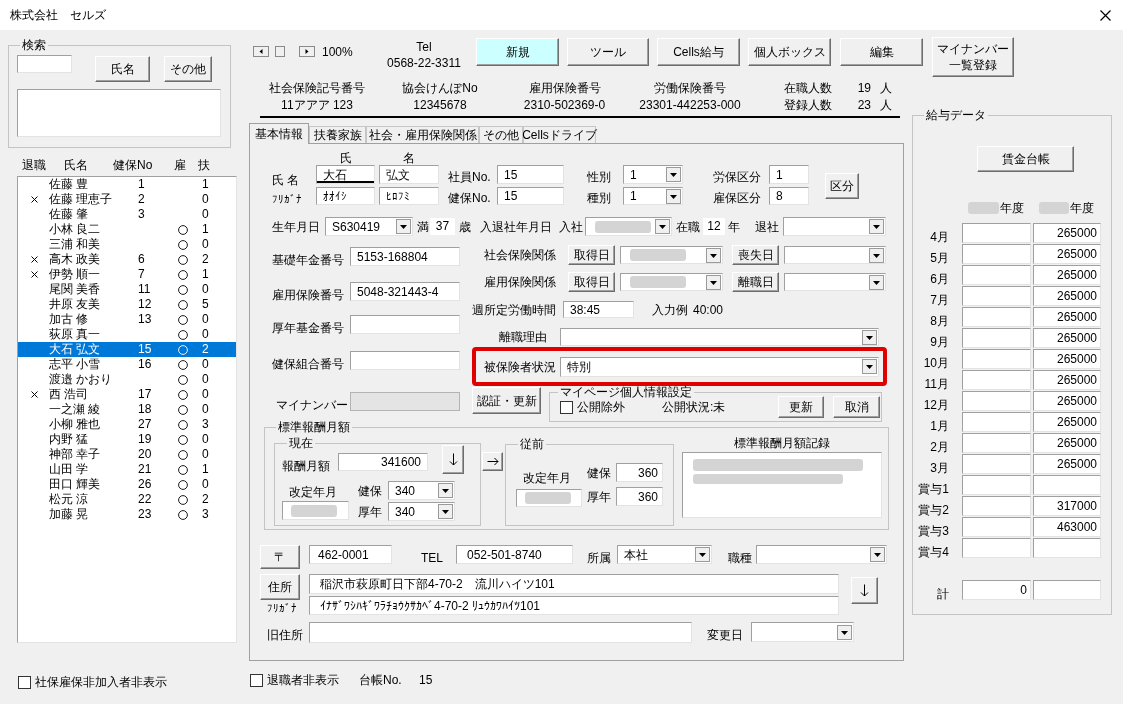 Image resolution: width=1123 pixels, height=704 pixels. What do you see at coordinates (122, 69) in the screenshot?
I see `name-search-button: 氏名` at bounding box center [122, 69].